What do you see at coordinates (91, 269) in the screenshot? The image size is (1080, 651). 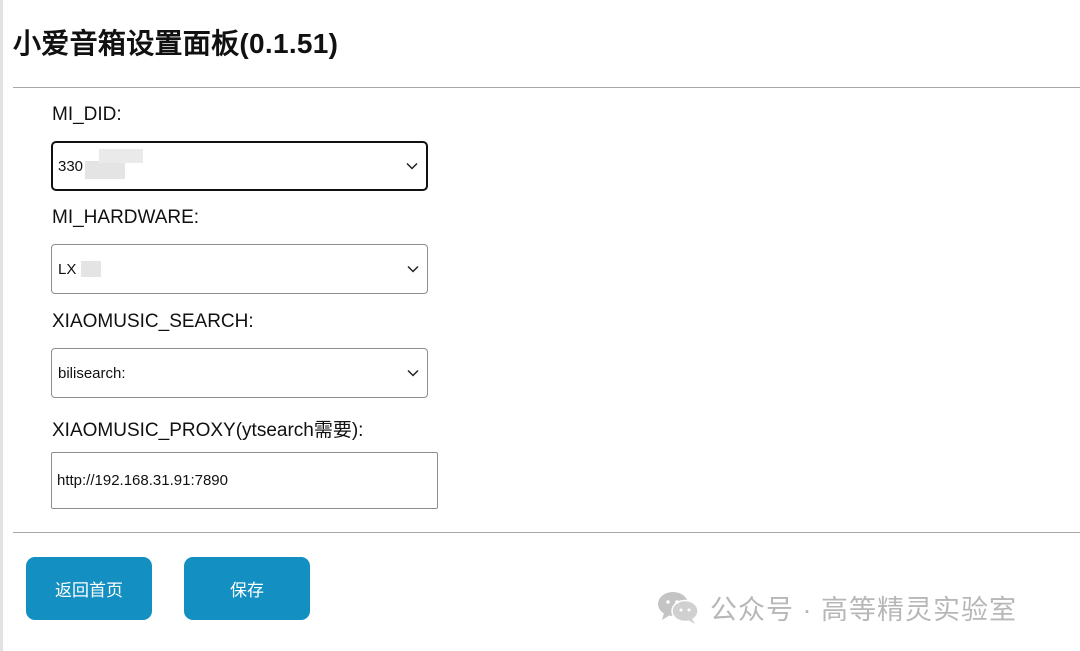 I see `mi-hardware-redaction` at bounding box center [91, 269].